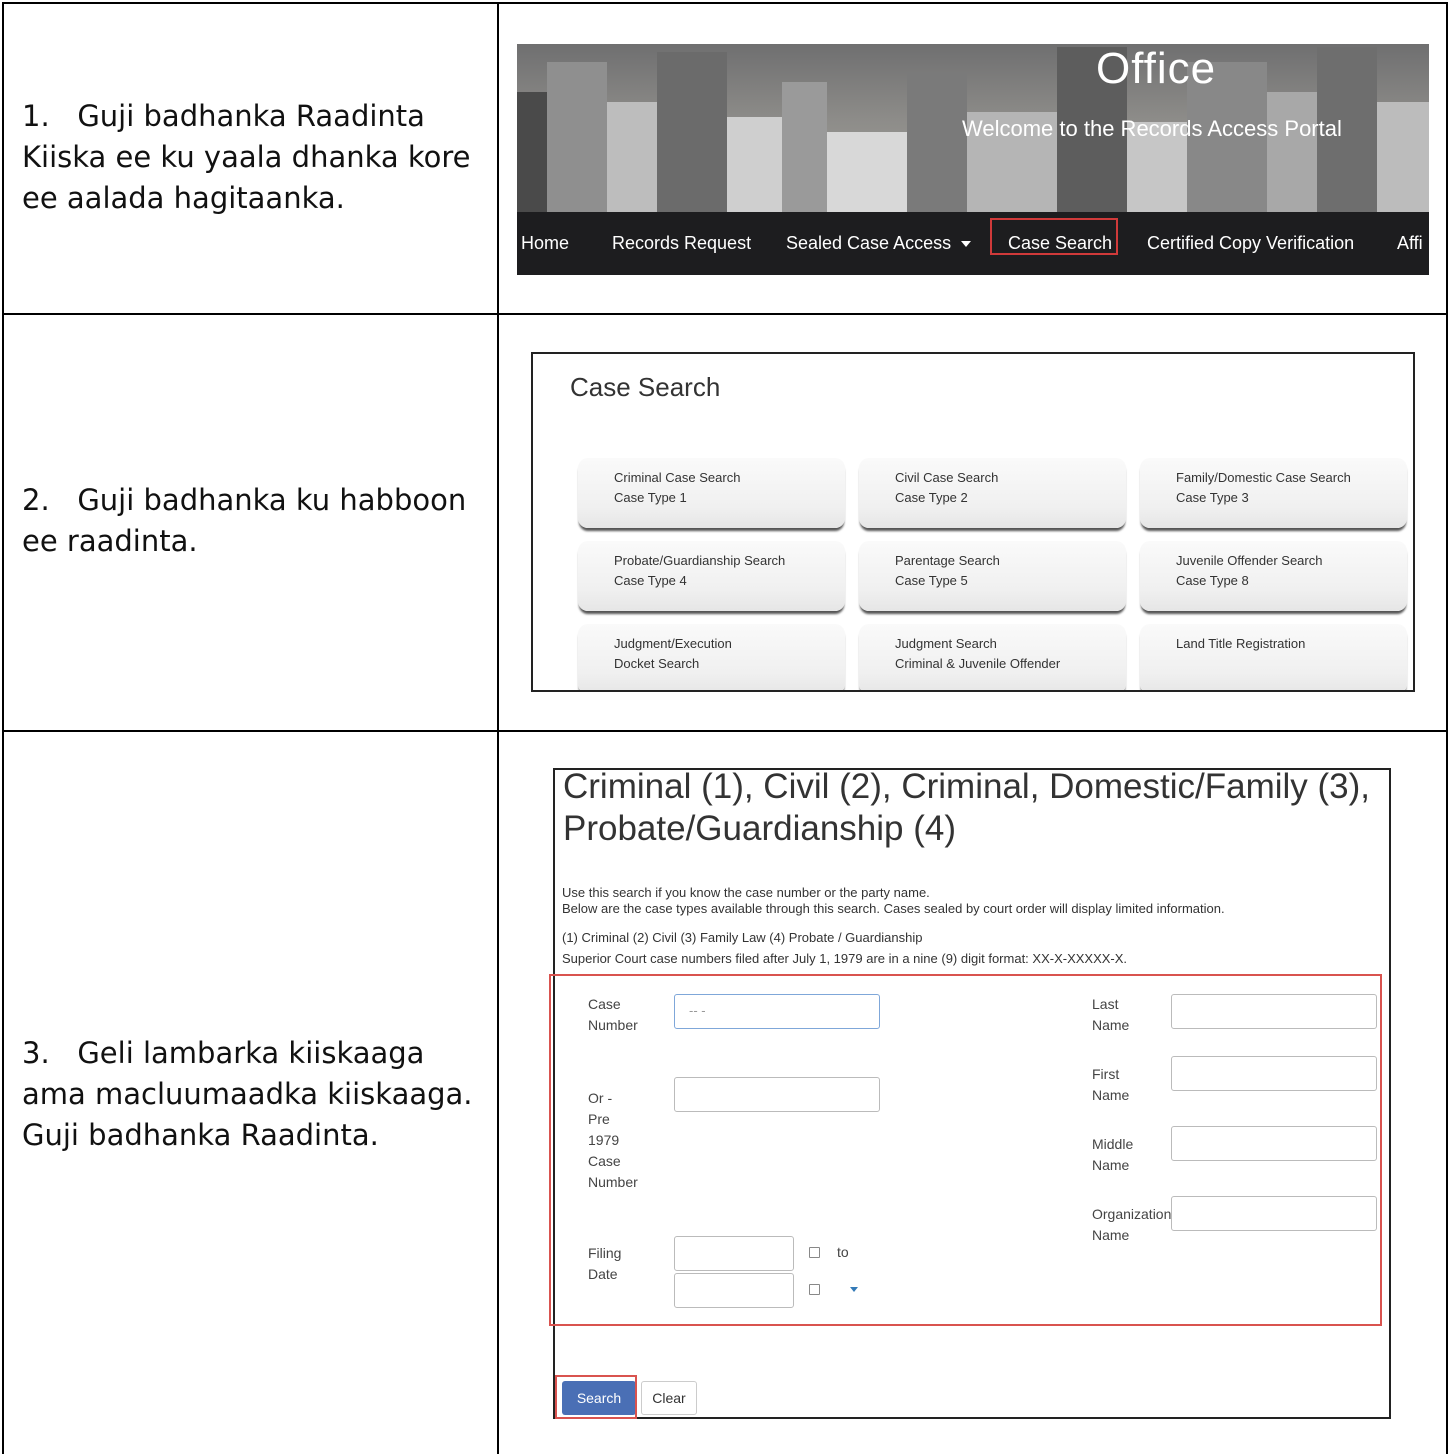 The width and height of the screenshot is (1450, 1454). What do you see at coordinates (1250, 243) in the screenshot?
I see `nav-certified-copy-verification: Certified Copy Verification` at bounding box center [1250, 243].